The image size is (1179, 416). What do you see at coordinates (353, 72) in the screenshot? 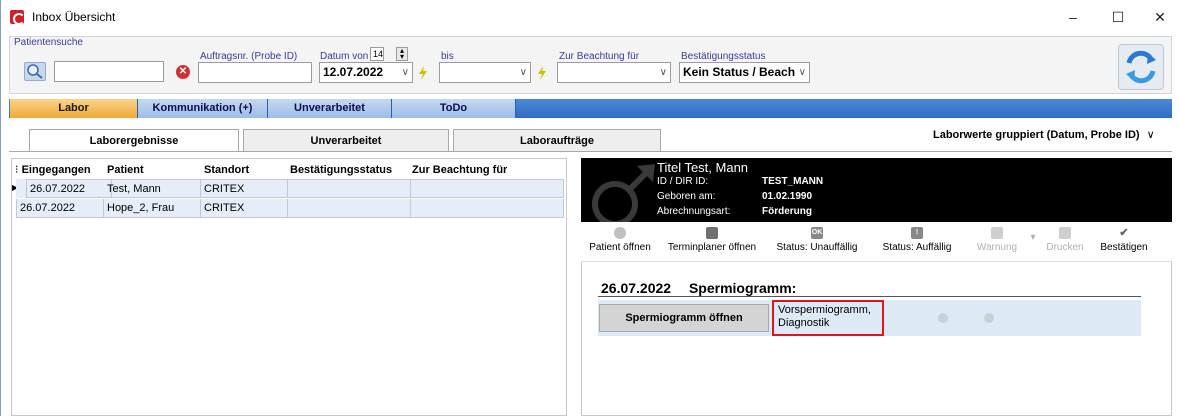
I see `date-from-value: 12.07.2022` at bounding box center [353, 72].